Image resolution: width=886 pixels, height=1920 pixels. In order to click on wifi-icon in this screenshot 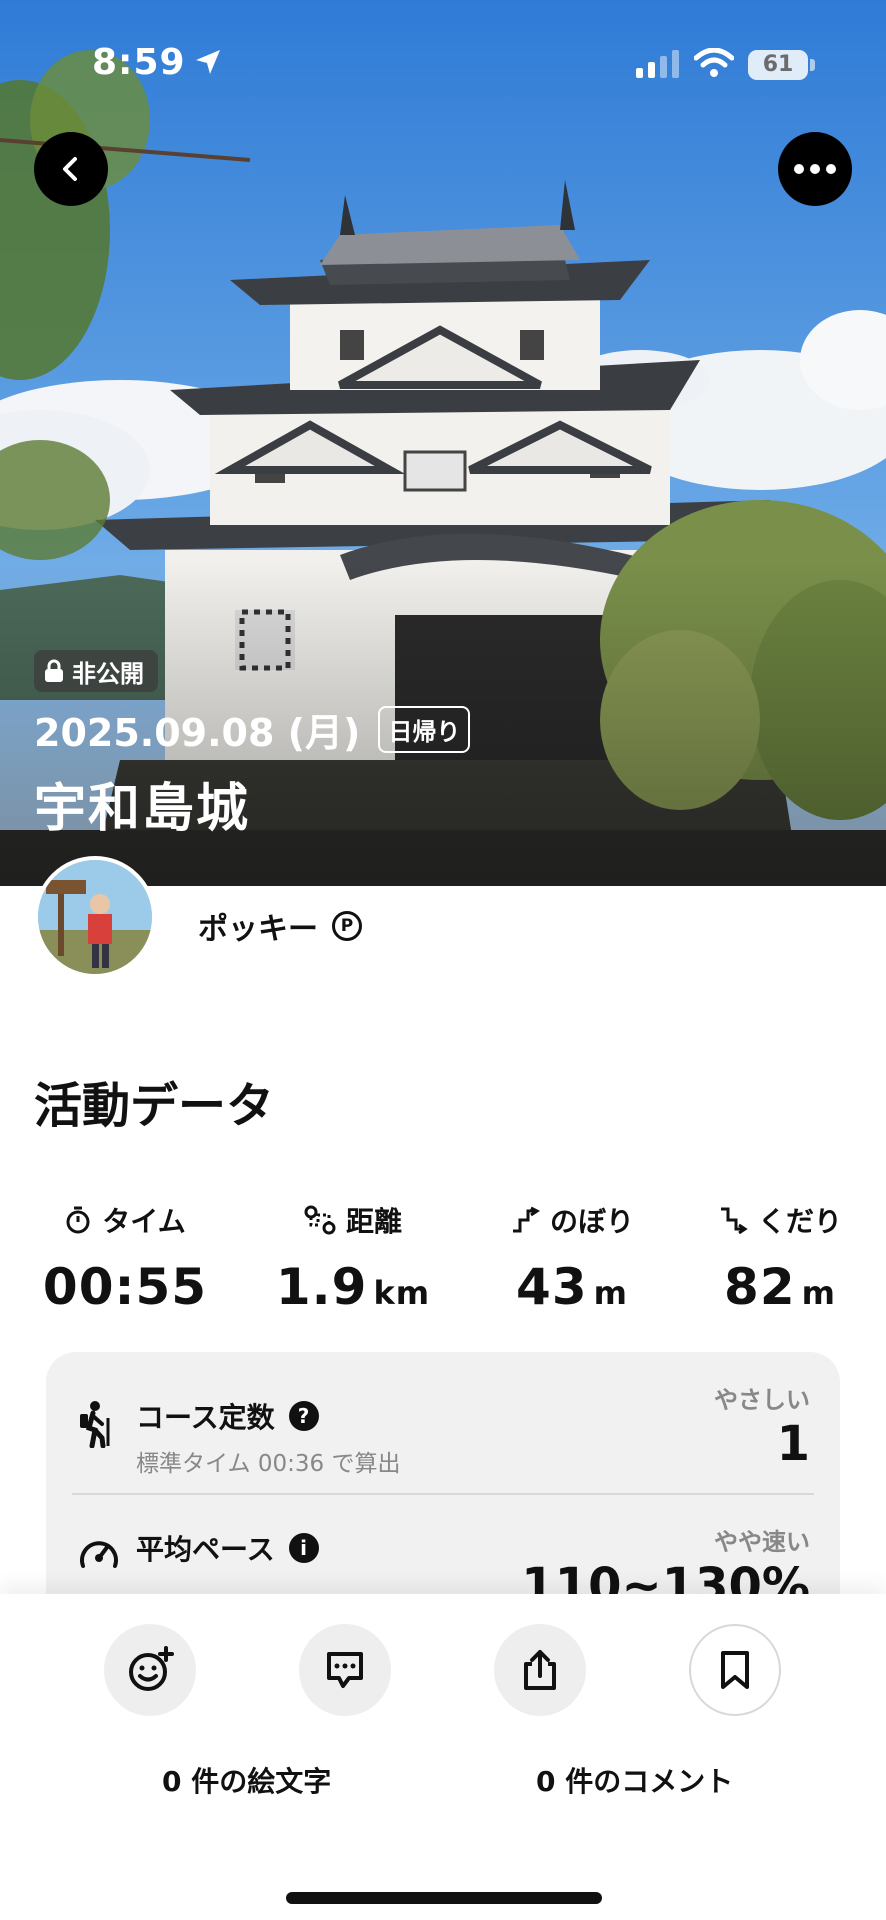, I will do `click(714, 62)`.